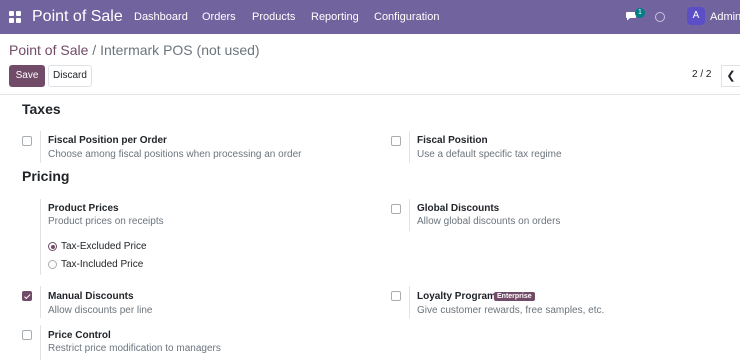  Describe the element at coordinates (696, 16) in the screenshot. I see `avatar: A` at that location.